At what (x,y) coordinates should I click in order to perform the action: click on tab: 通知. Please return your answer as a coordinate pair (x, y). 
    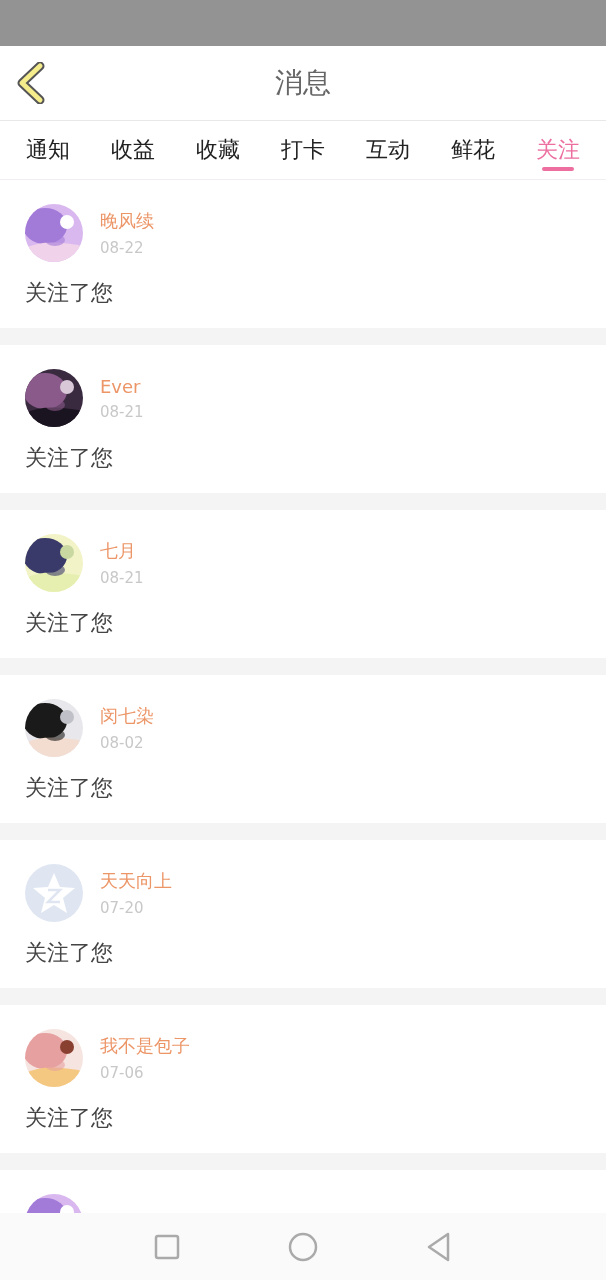
    Looking at the image, I should click on (48, 150).